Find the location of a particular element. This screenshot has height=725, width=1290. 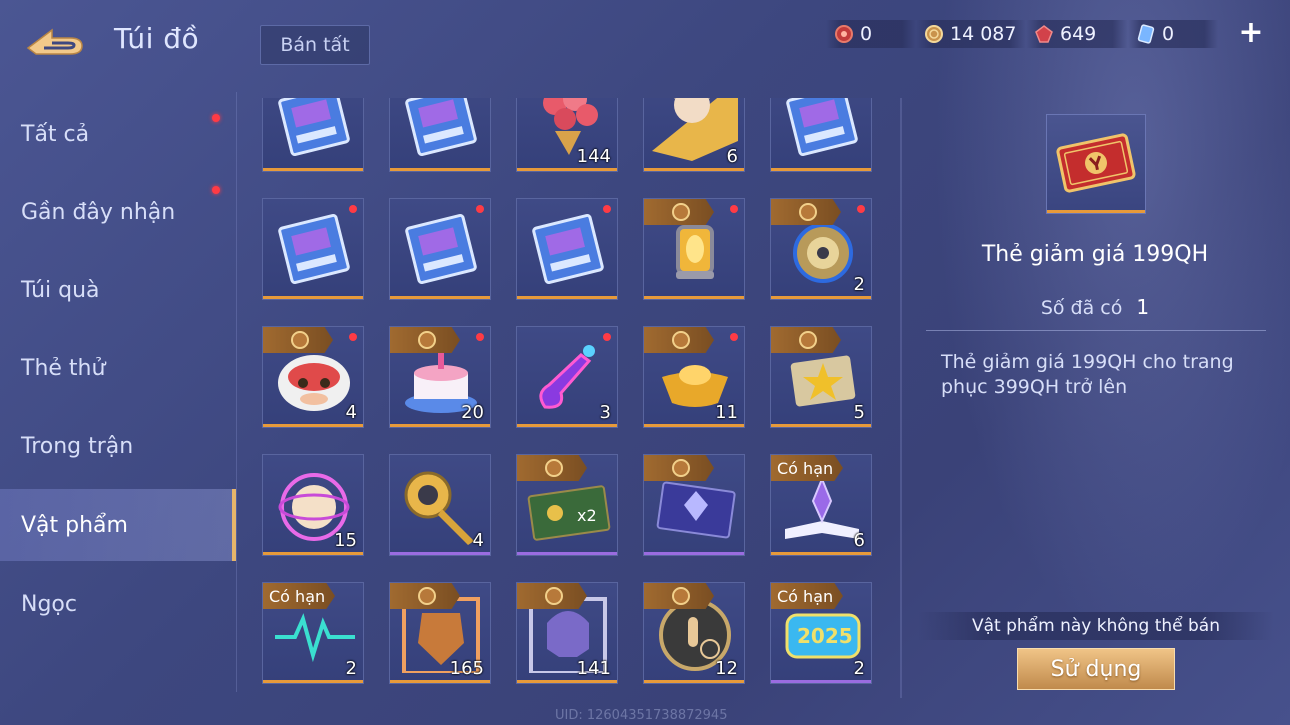

tab-items: Vật phẩm is located at coordinates (118, 525).